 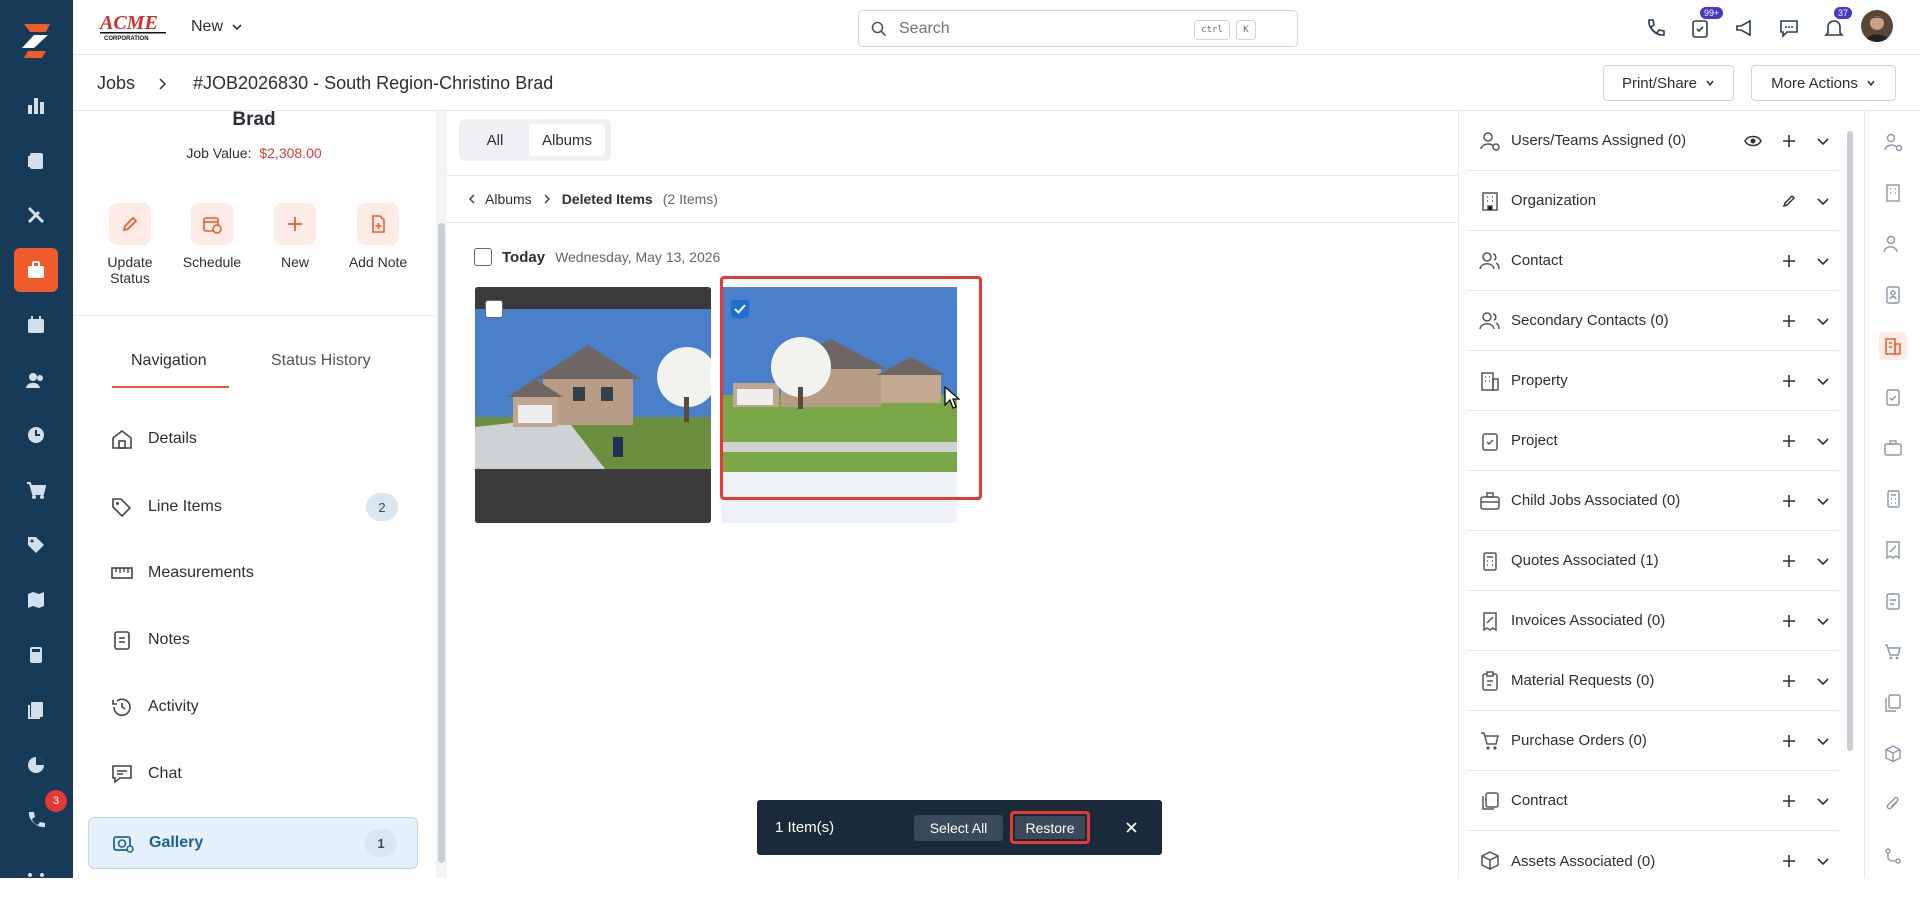 What do you see at coordinates (295, 236) in the screenshot?
I see `new-action-button: New` at bounding box center [295, 236].